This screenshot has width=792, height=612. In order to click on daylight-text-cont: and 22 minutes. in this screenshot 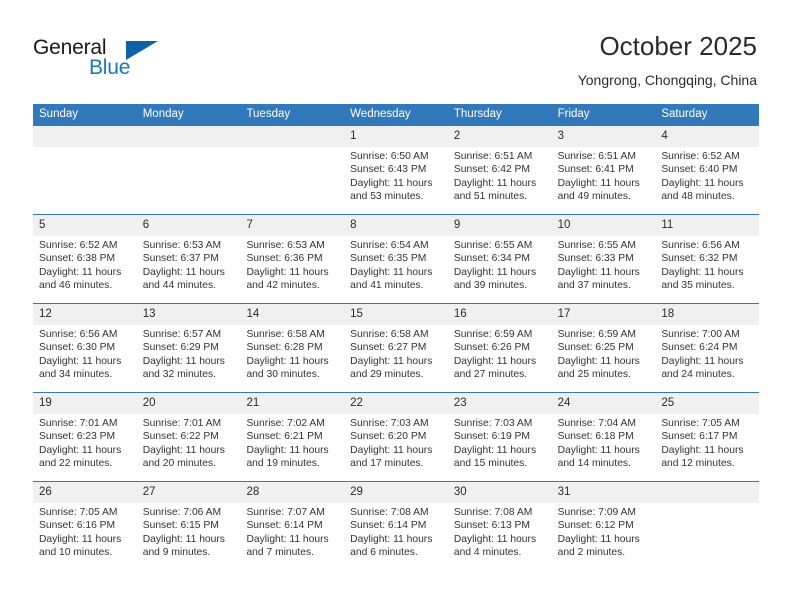, I will do `click(76, 463)`.